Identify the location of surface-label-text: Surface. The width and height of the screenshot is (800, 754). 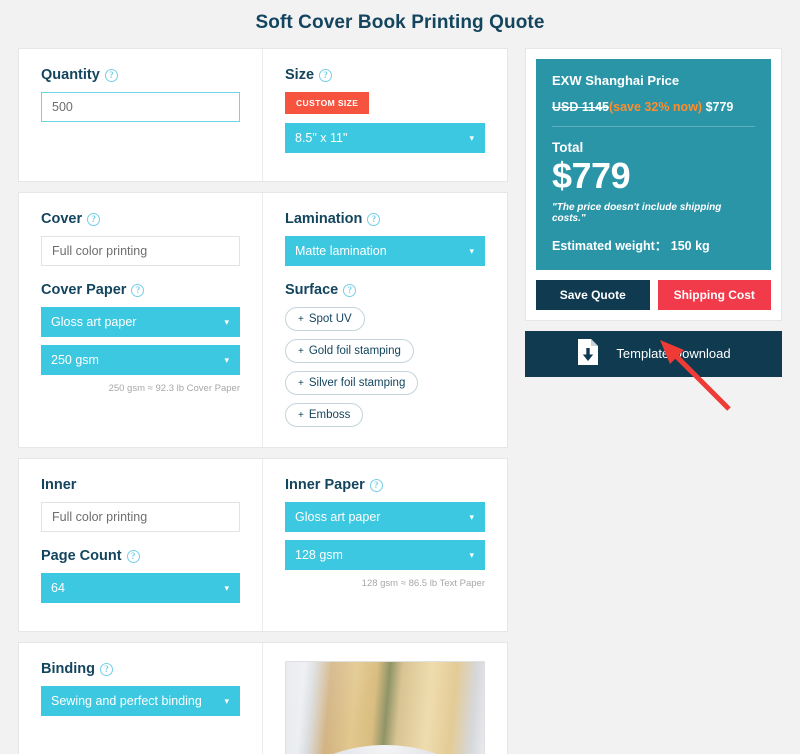
(312, 290).